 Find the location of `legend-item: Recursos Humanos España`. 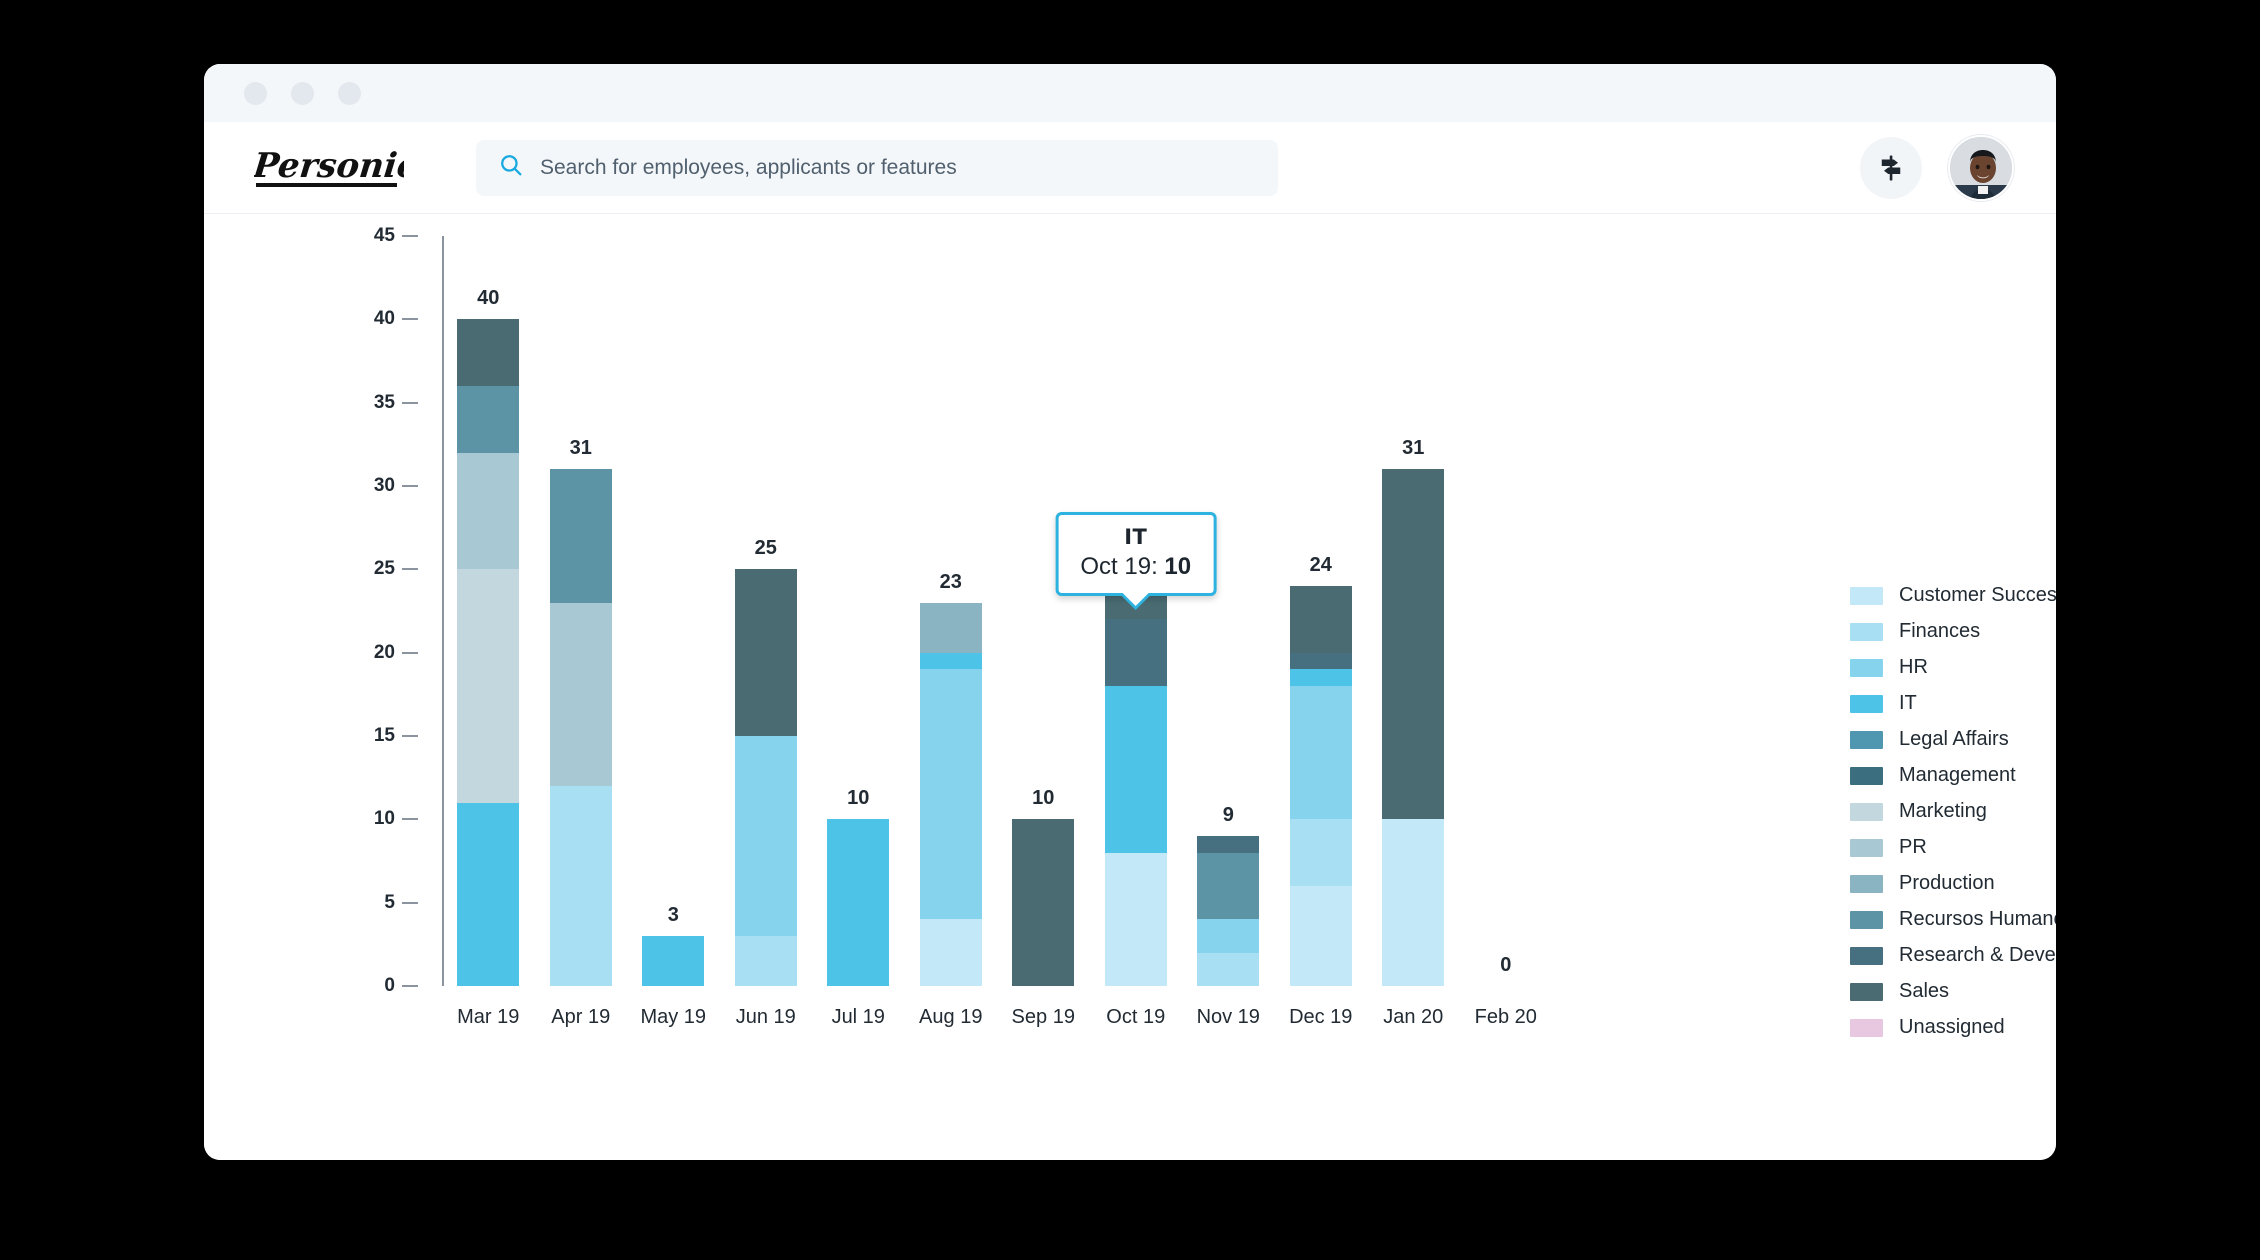

legend-item: Recursos Humanos España is located at coordinates (1953, 919).